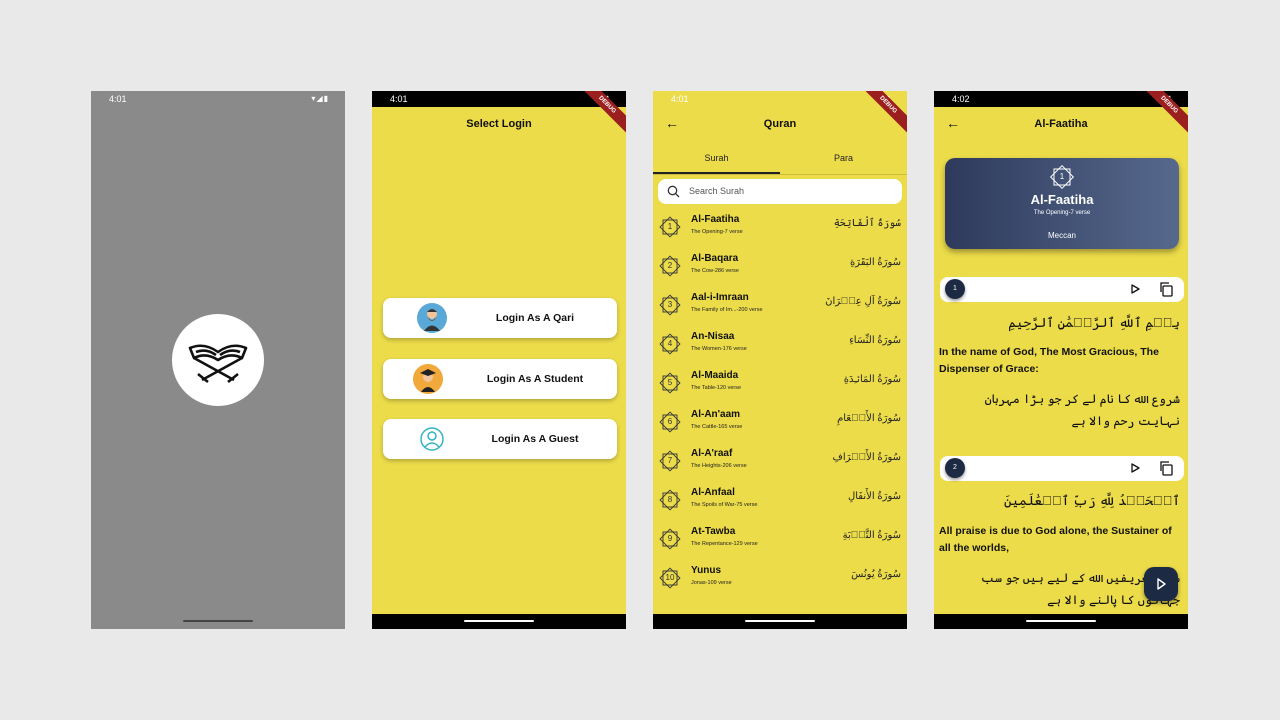 The height and width of the screenshot is (720, 1280). Describe the element at coordinates (715, 375) in the screenshot. I see `surah-name: Al-Maaida` at that location.